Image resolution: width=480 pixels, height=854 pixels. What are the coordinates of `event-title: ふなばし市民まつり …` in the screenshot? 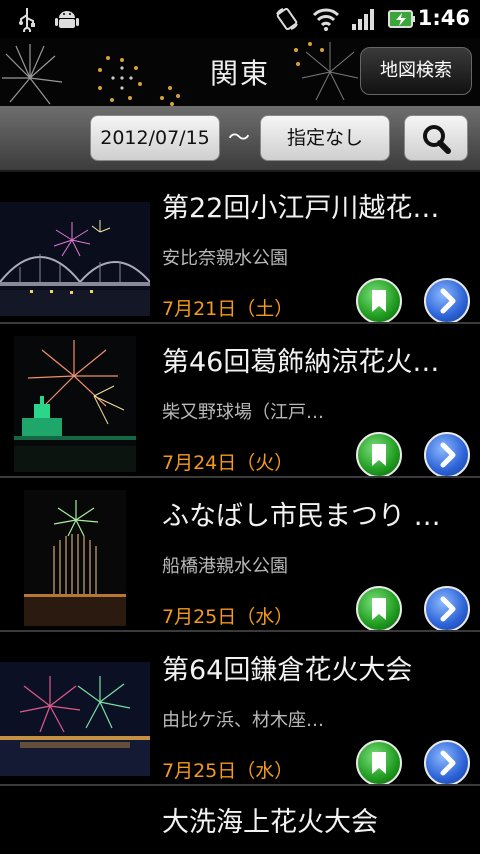 It's located at (301, 516).